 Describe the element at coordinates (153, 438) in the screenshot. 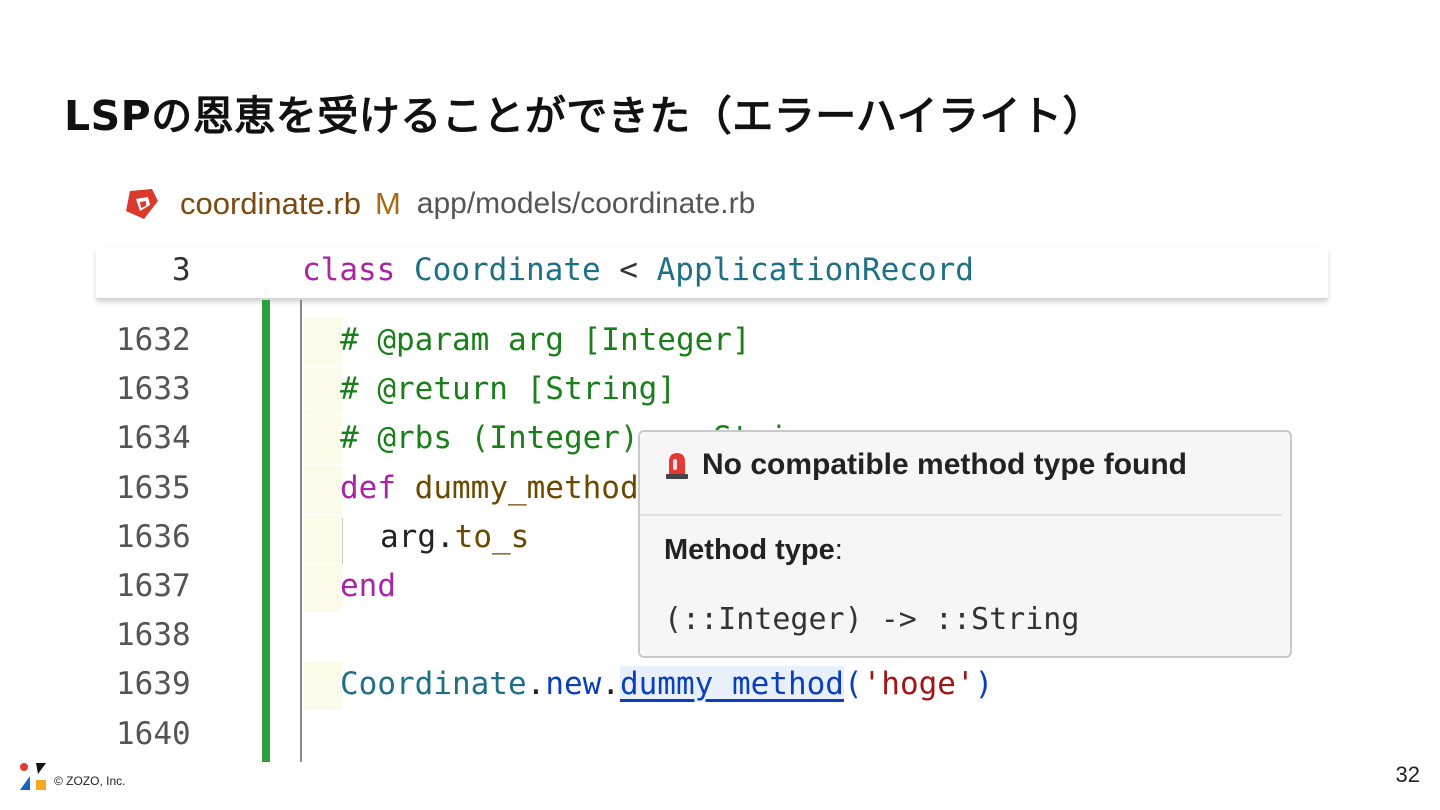

I see `line-number: 1634` at that location.